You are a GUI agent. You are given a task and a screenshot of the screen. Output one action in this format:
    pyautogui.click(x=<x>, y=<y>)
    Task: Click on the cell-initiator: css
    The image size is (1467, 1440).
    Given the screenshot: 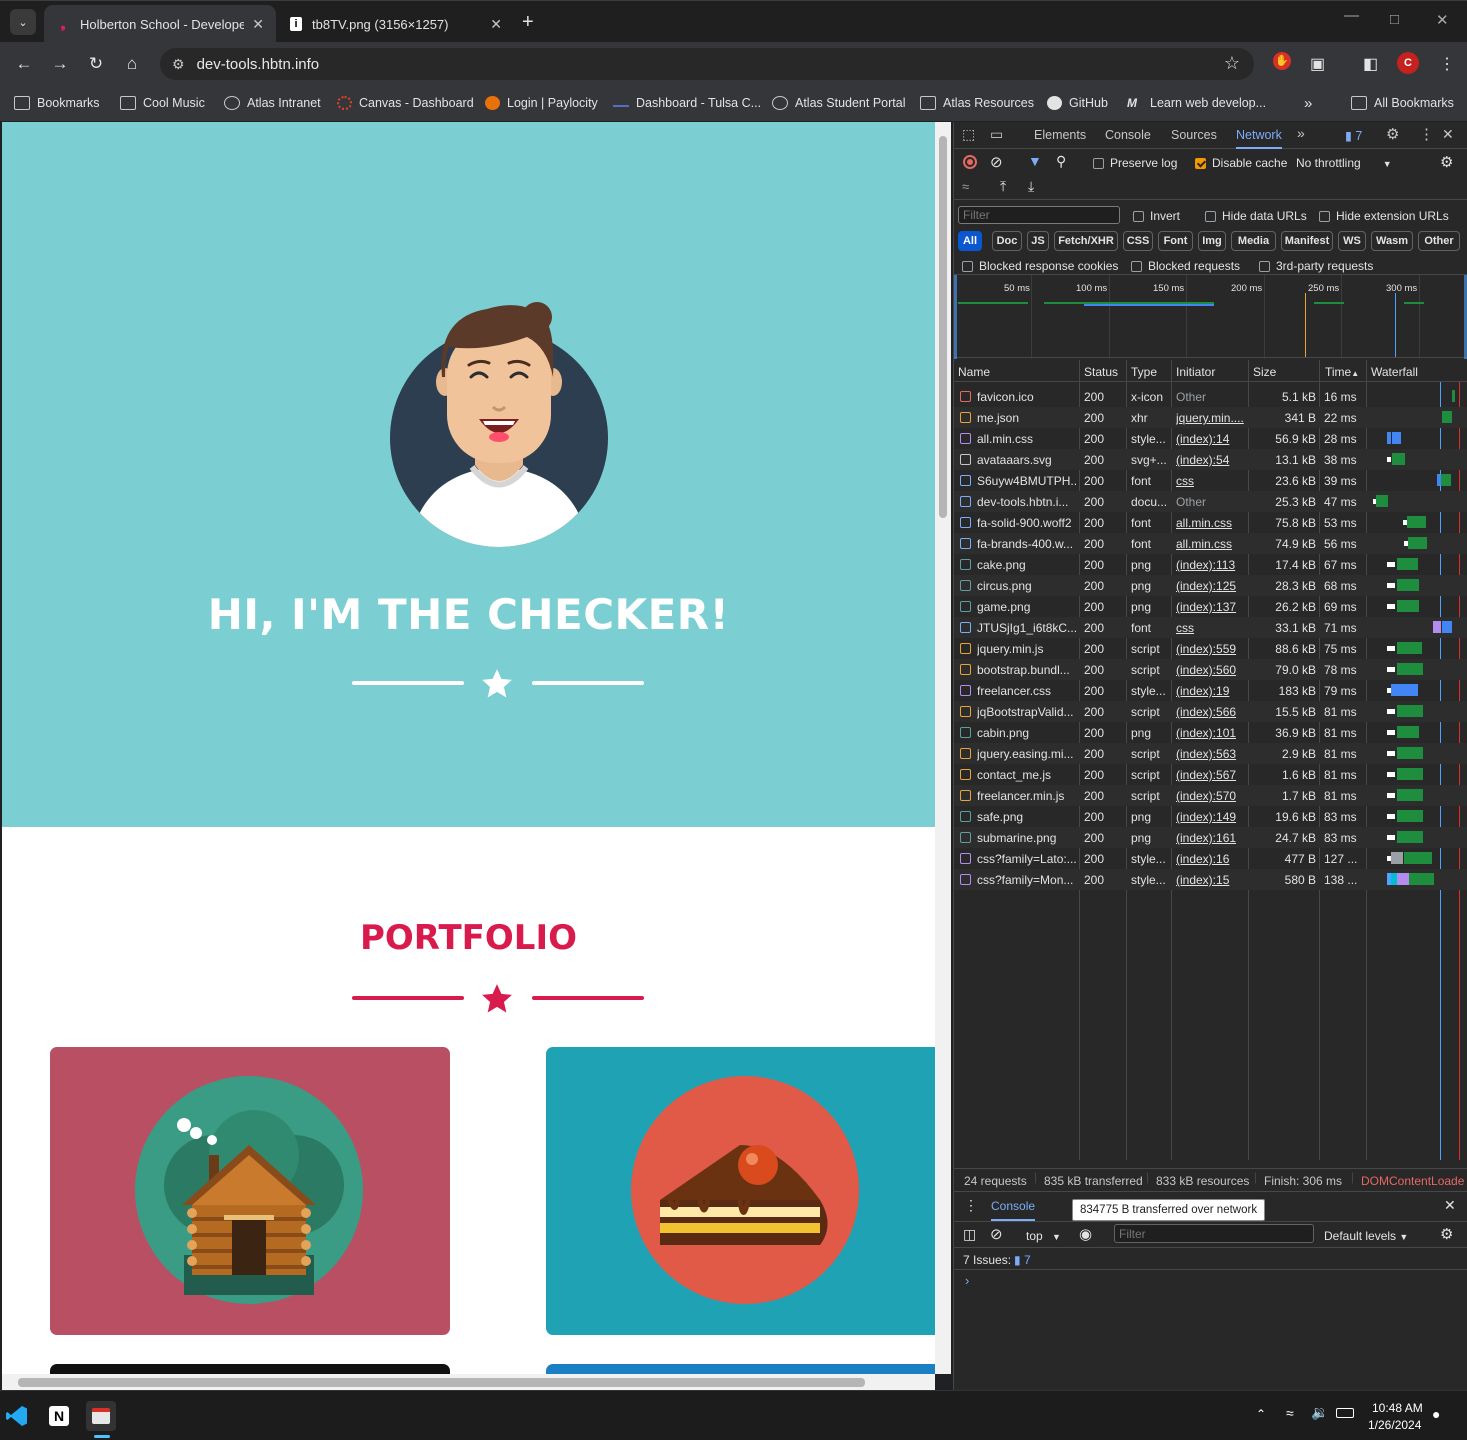 What is the action you would take?
    pyautogui.click(x=1211, y=481)
    